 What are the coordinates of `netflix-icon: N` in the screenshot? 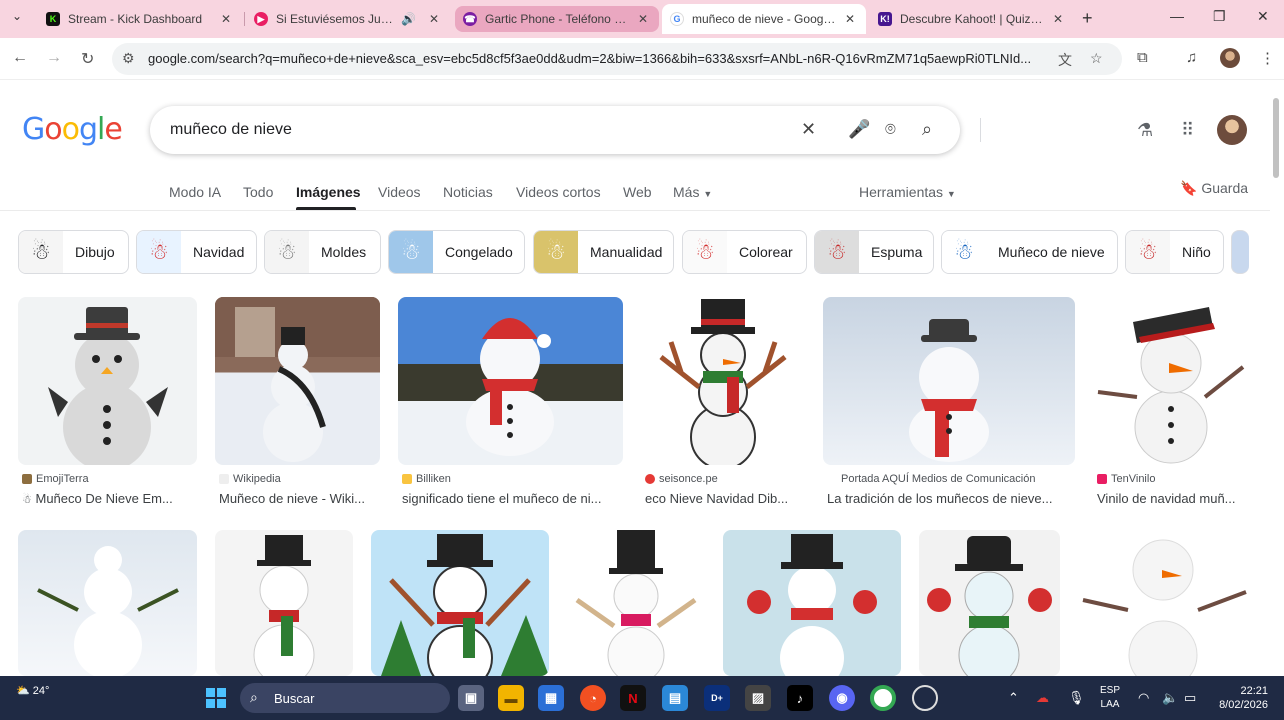 It's located at (633, 698).